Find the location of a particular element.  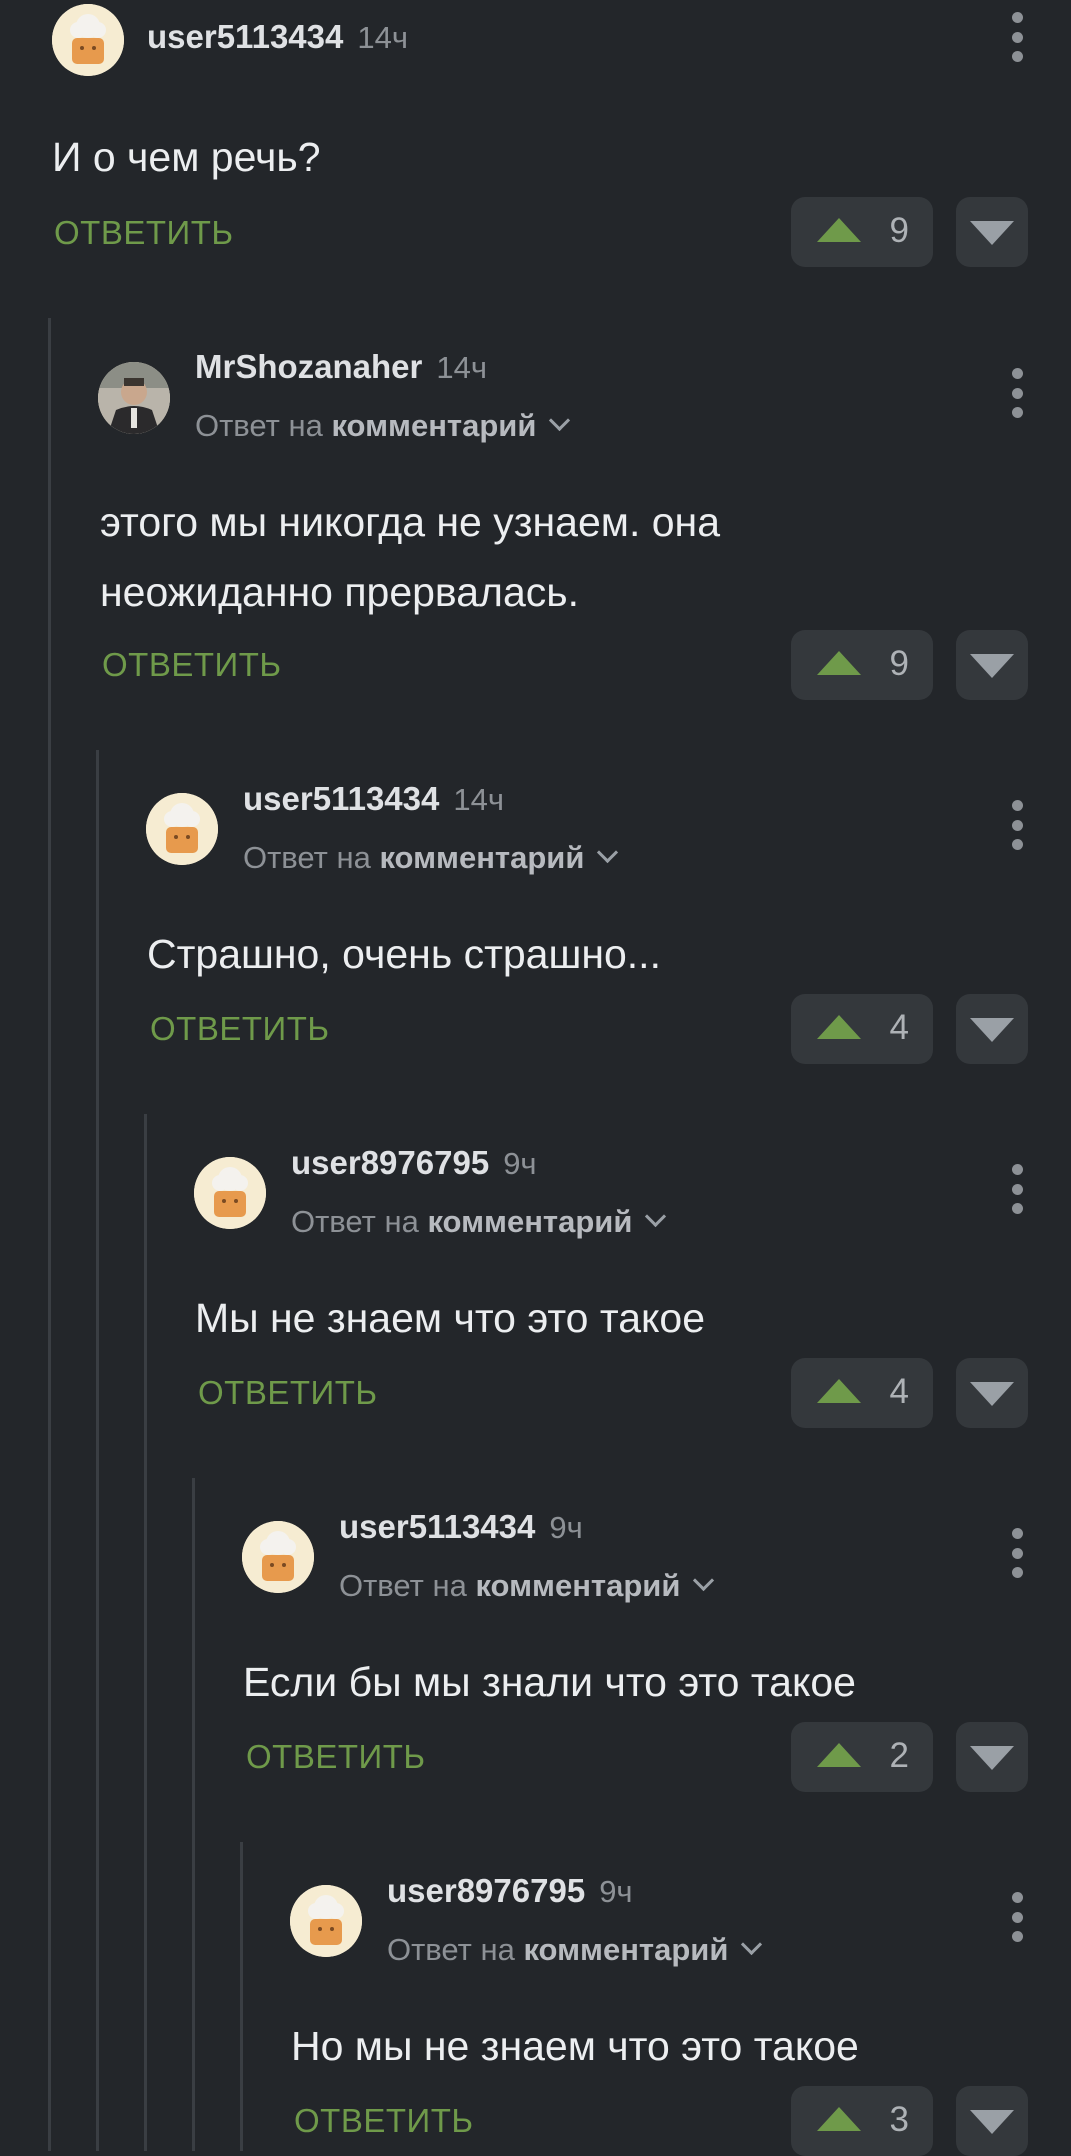

upvote-button: 2 is located at coordinates (862, 1757).